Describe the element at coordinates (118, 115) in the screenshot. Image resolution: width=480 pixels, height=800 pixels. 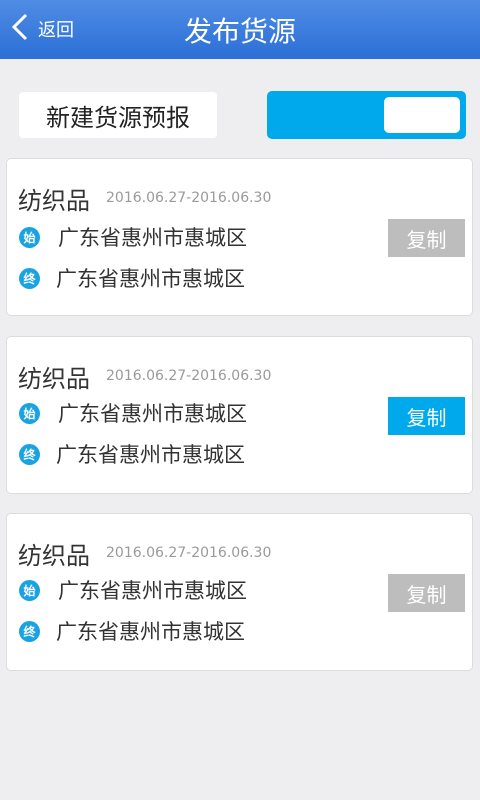
I see `new-forecast-button: 新建货源预报` at that location.